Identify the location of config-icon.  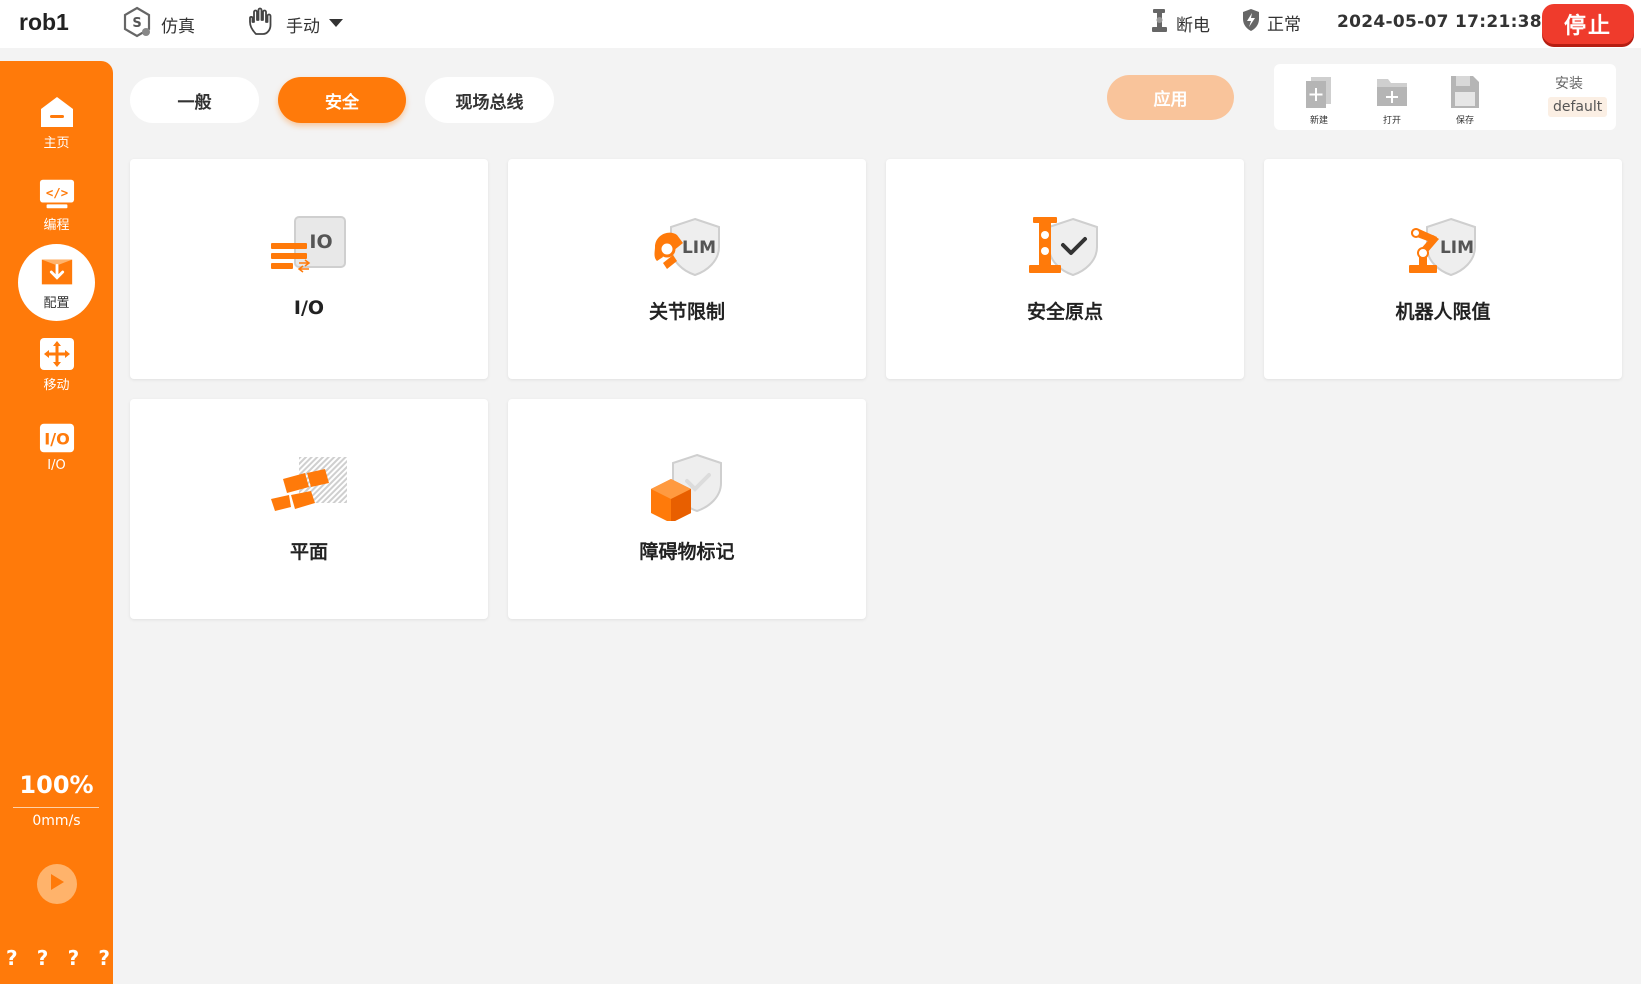
(57, 272).